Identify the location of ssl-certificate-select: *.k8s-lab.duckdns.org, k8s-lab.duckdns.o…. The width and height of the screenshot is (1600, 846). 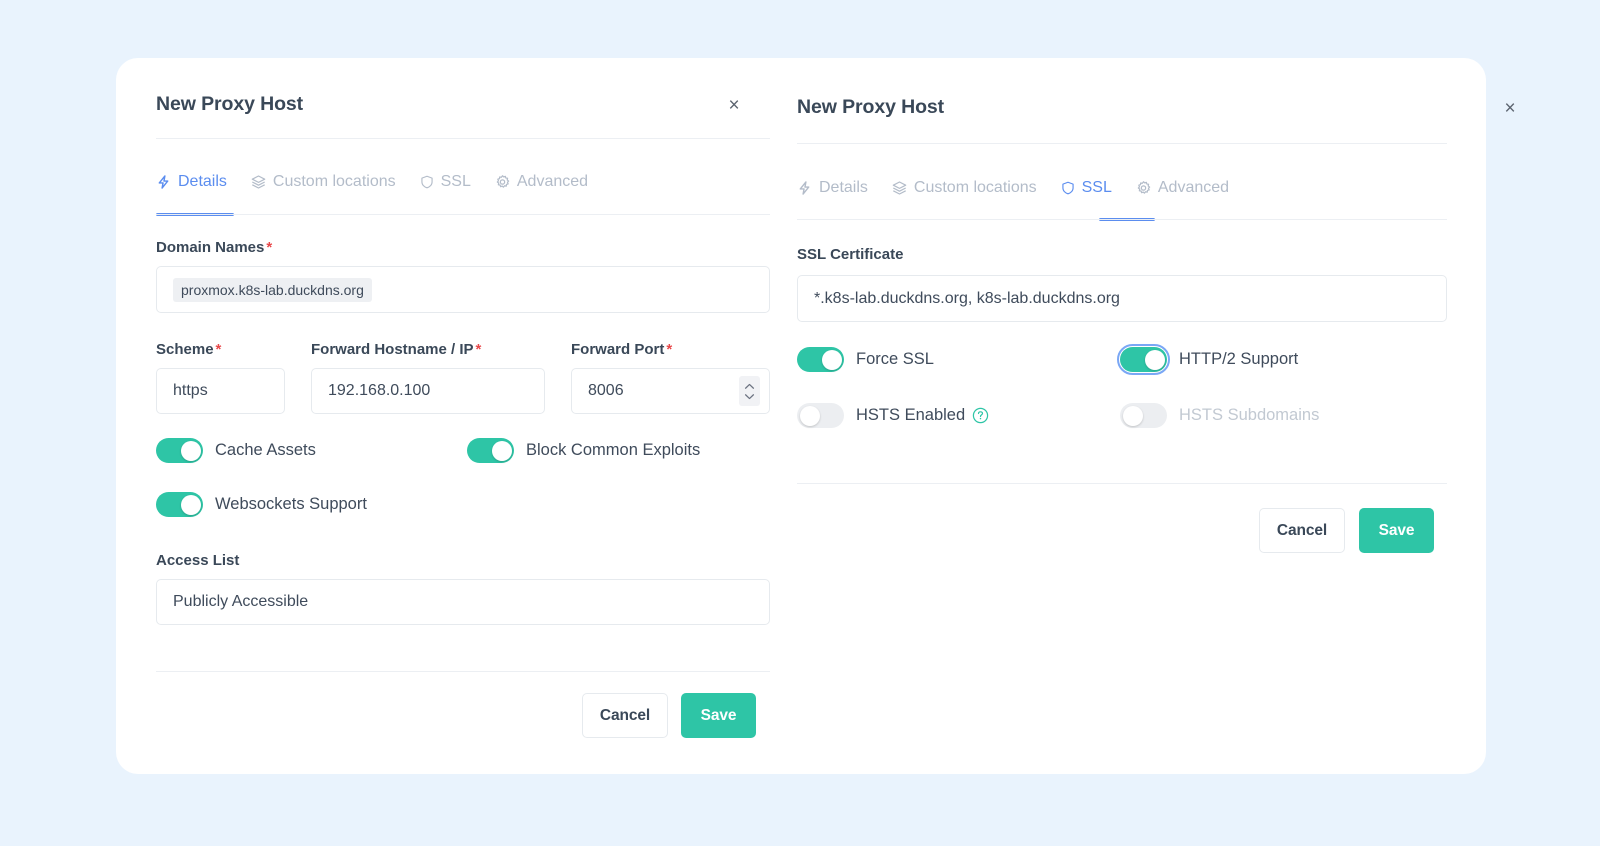
(1122, 298).